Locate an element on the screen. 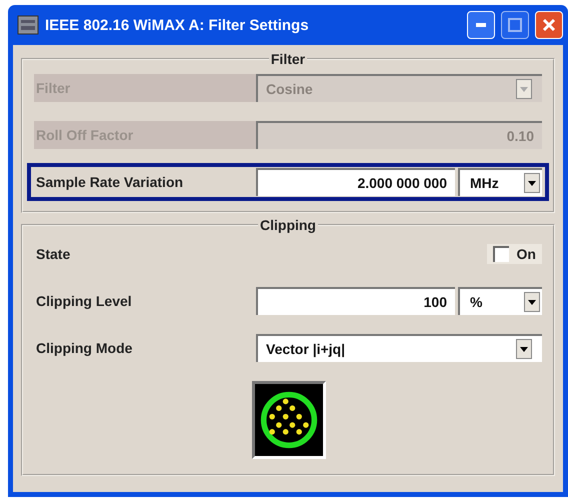  maximize-icon is located at coordinates (515, 25).